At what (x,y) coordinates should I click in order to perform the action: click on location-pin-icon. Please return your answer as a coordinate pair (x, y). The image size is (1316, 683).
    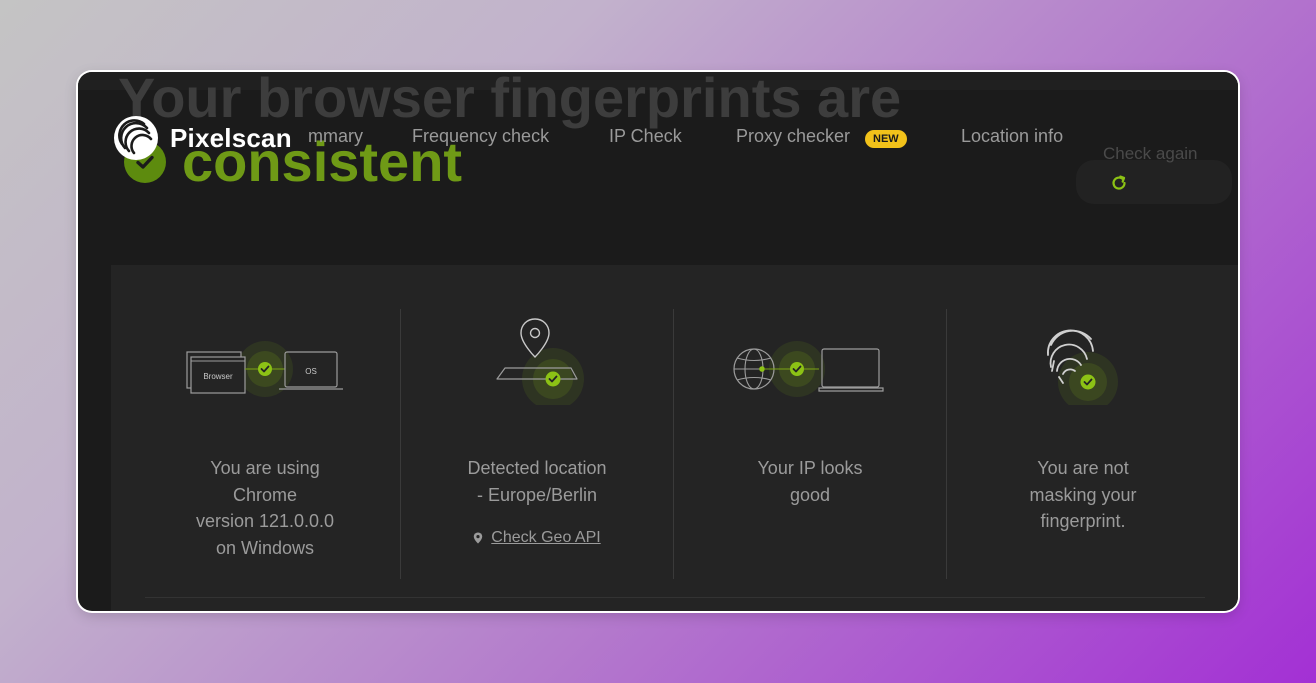
    Looking at the image, I should click on (478, 538).